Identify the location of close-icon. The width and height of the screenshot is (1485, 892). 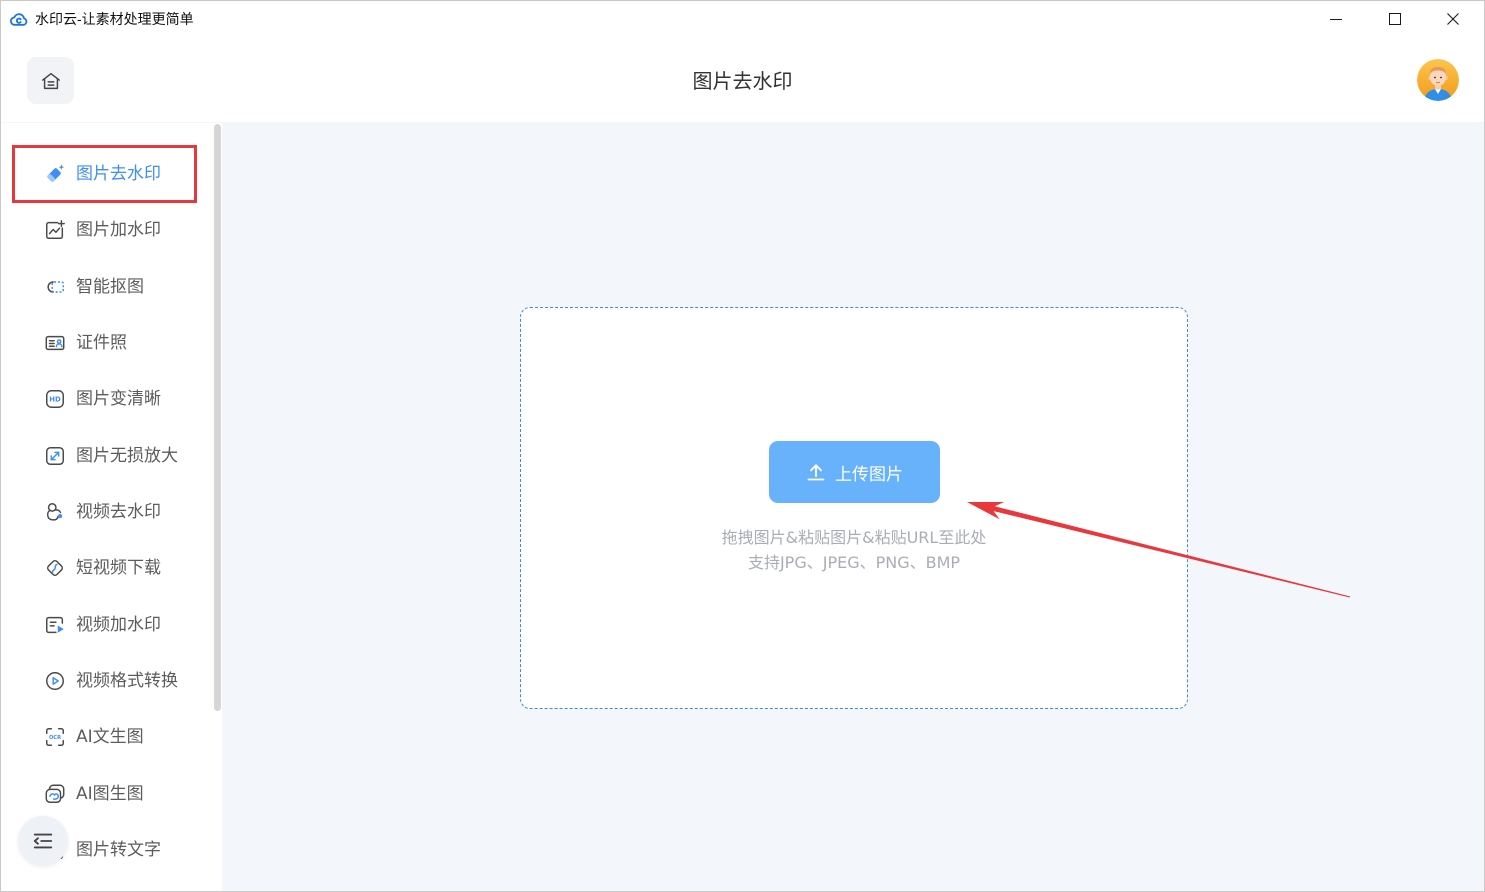
(1453, 19).